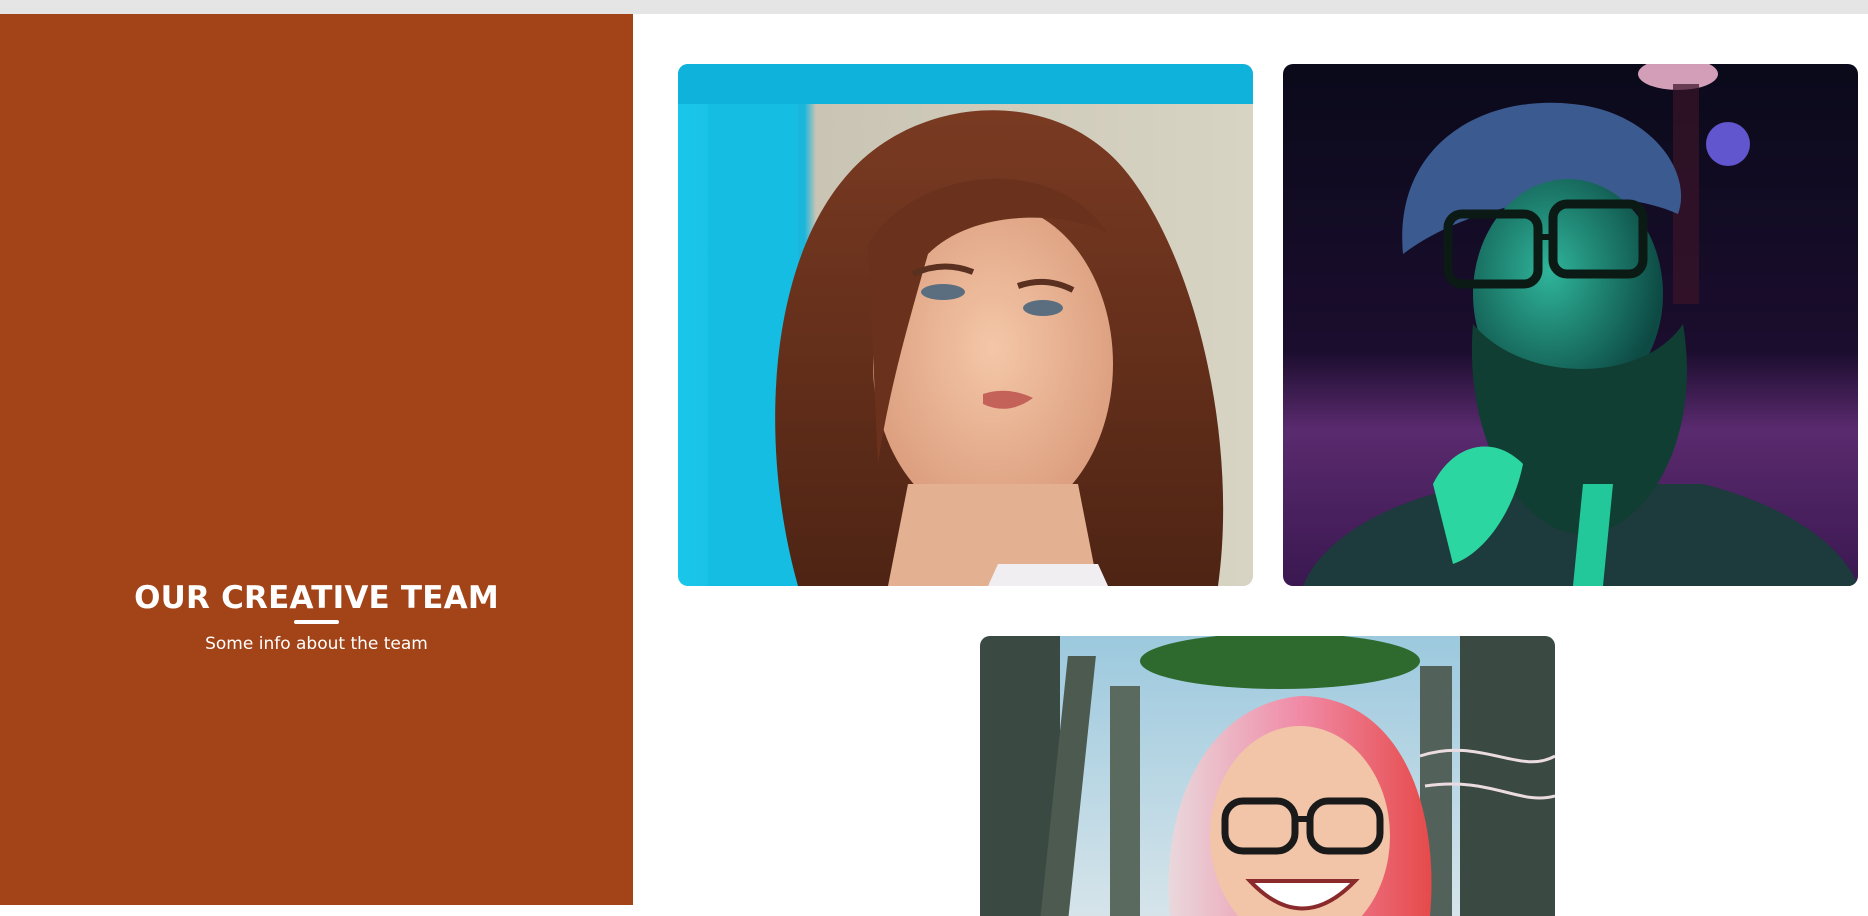 This screenshot has width=1868, height=916. Describe the element at coordinates (934, 7) in the screenshot. I see `browser-top-strip` at that location.